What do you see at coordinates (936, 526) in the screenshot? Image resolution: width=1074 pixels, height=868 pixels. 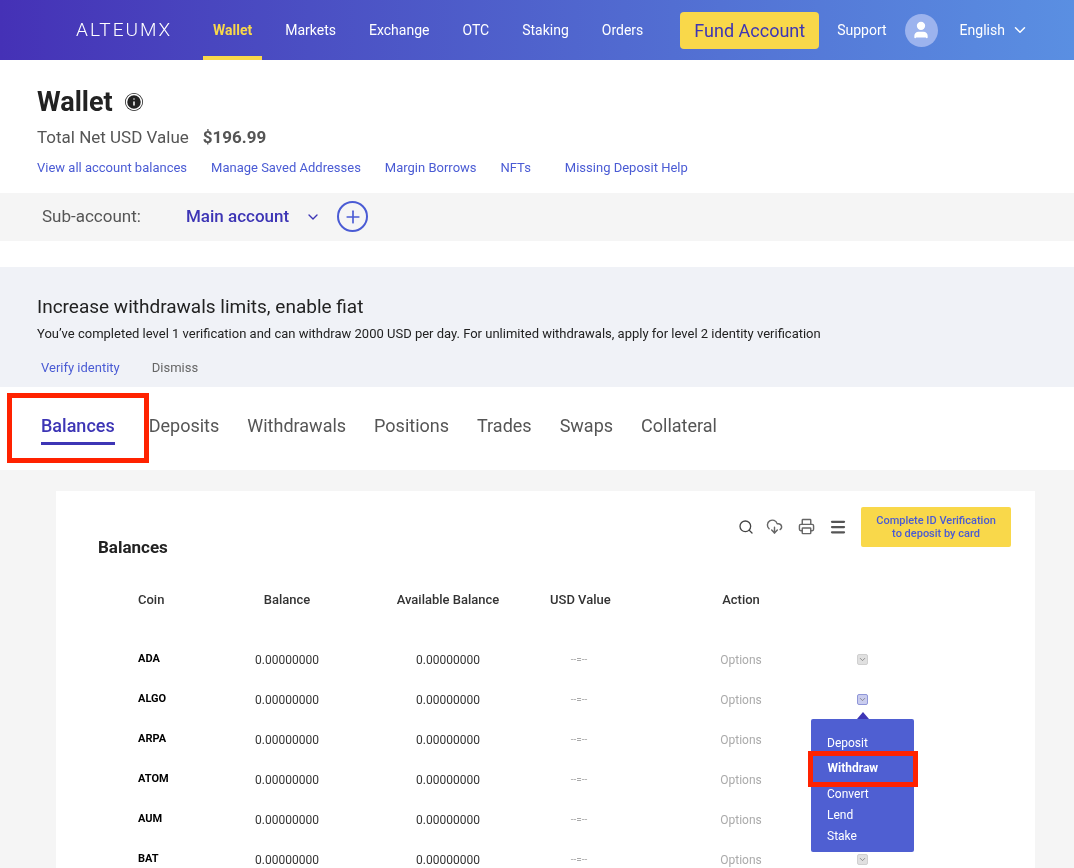 I see `verification-button: Complete ID Verification to deposit by card` at bounding box center [936, 526].